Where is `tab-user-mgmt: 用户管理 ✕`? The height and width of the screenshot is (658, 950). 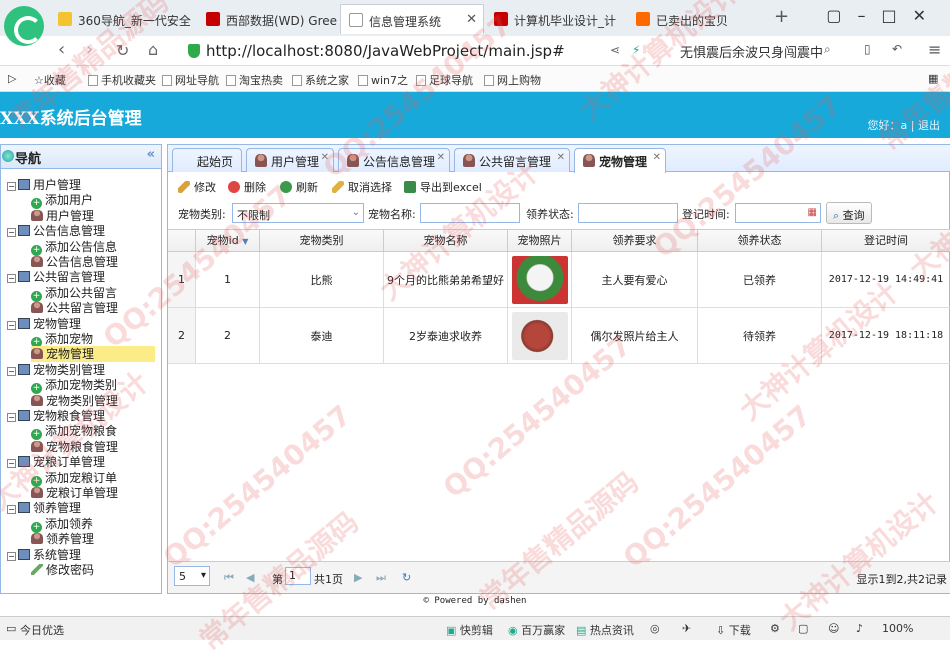
tab-user-mgmt: 用户管理 ✕ is located at coordinates (290, 160).